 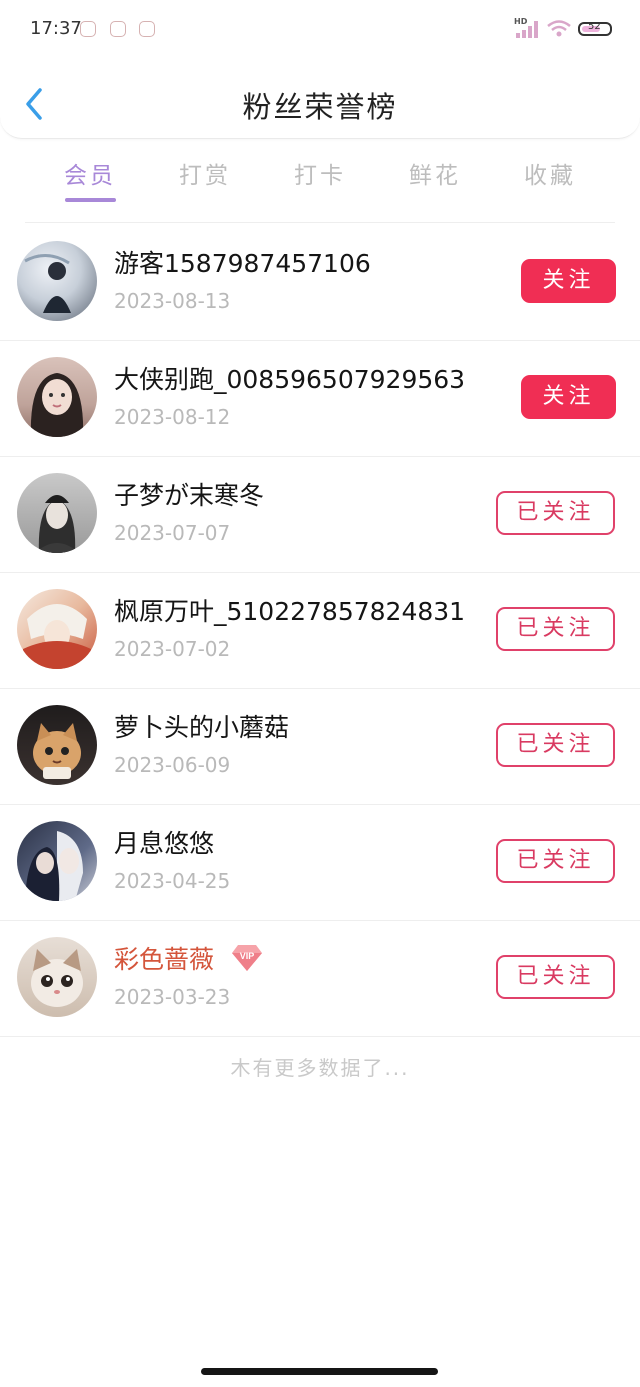 I want to click on list-item: 月息悠悠 2023-04-25 已关注, so click(x=320, y=862).